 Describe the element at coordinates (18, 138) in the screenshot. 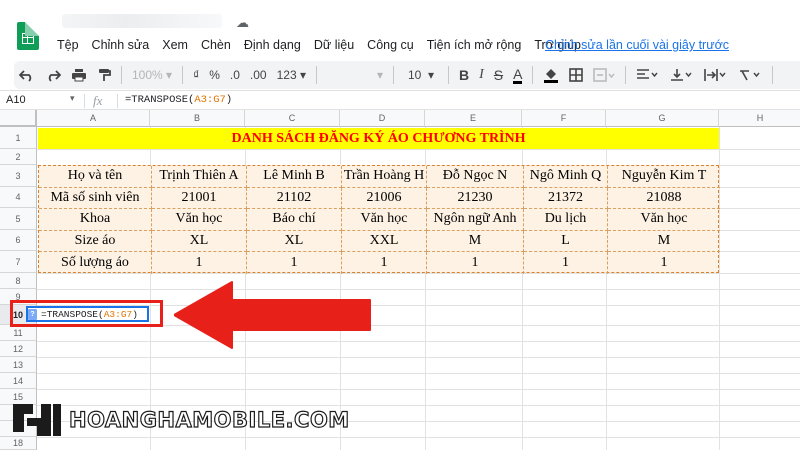

I see `row-header-1: 1` at that location.